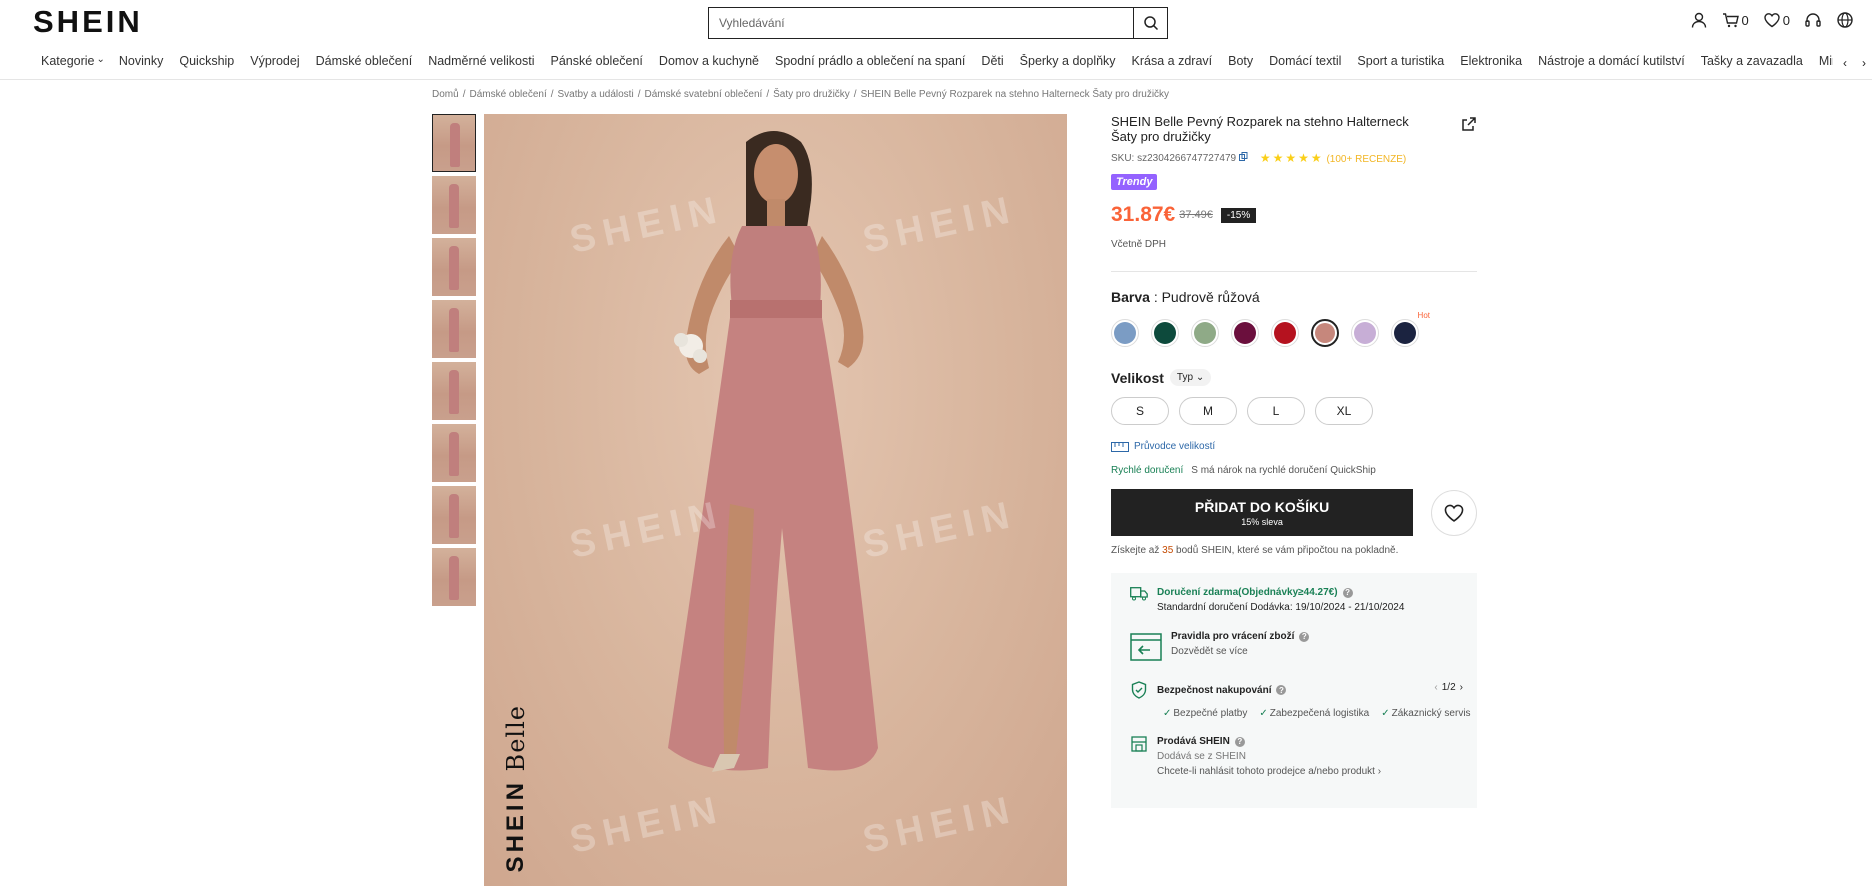  Describe the element at coordinates (141, 61) in the screenshot. I see `nav-item: Novinky` at that location.